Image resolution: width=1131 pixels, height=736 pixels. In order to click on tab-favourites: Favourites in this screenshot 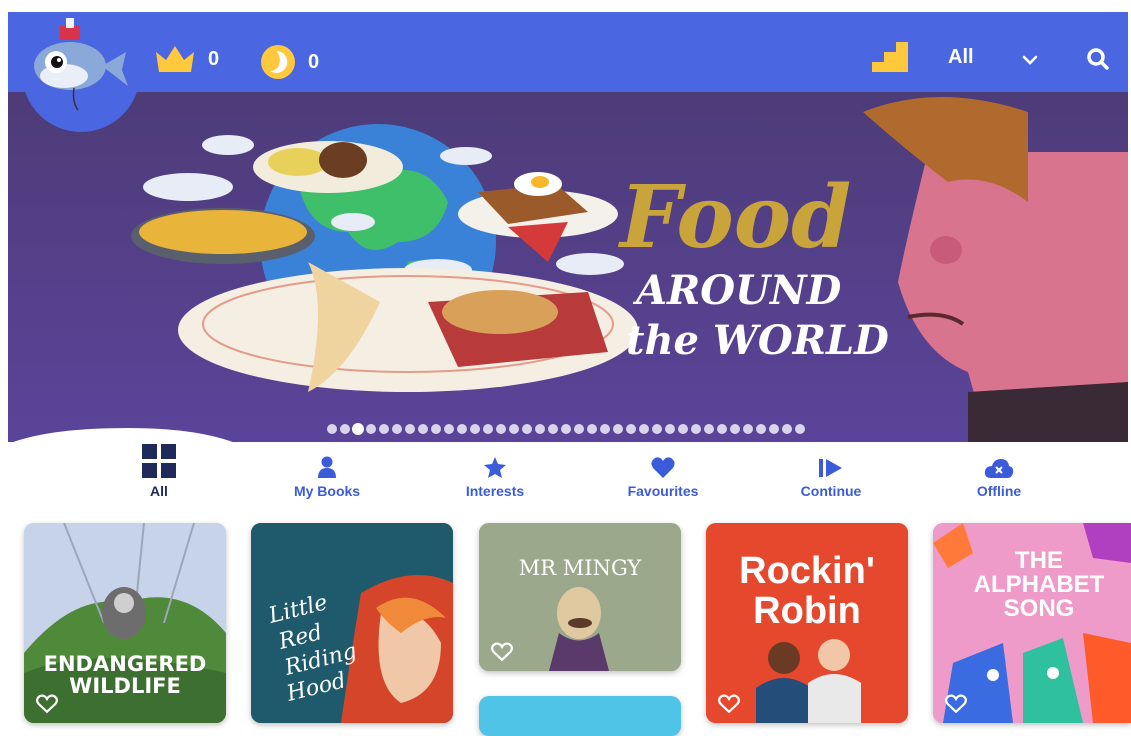, I will do `click(663, 470)`.